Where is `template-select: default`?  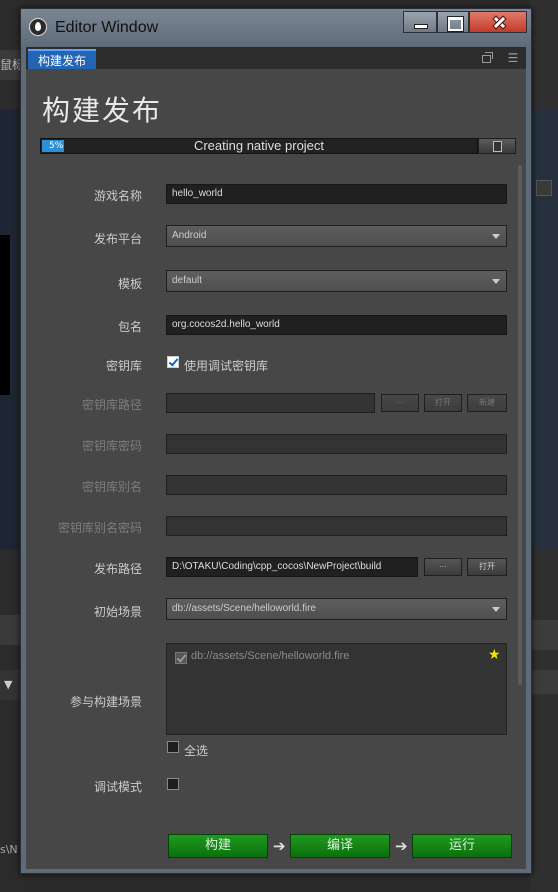
template-select: default is located at coordinates (336, 281).